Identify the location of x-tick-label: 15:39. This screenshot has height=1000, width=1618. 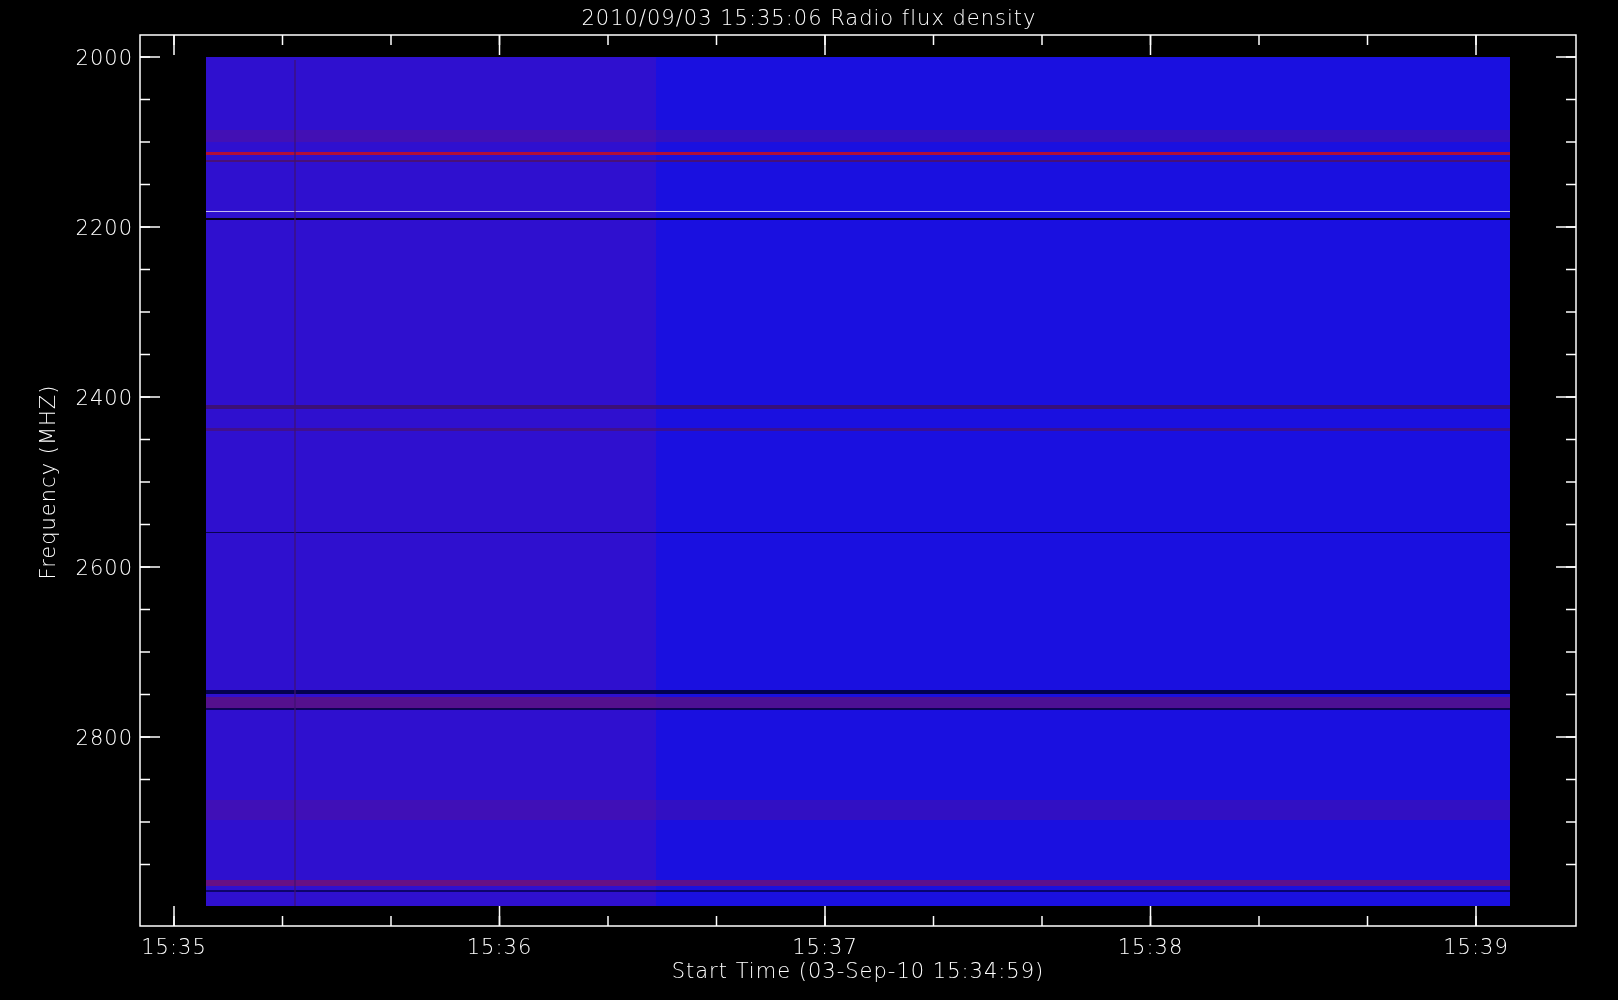
(1476, 947).